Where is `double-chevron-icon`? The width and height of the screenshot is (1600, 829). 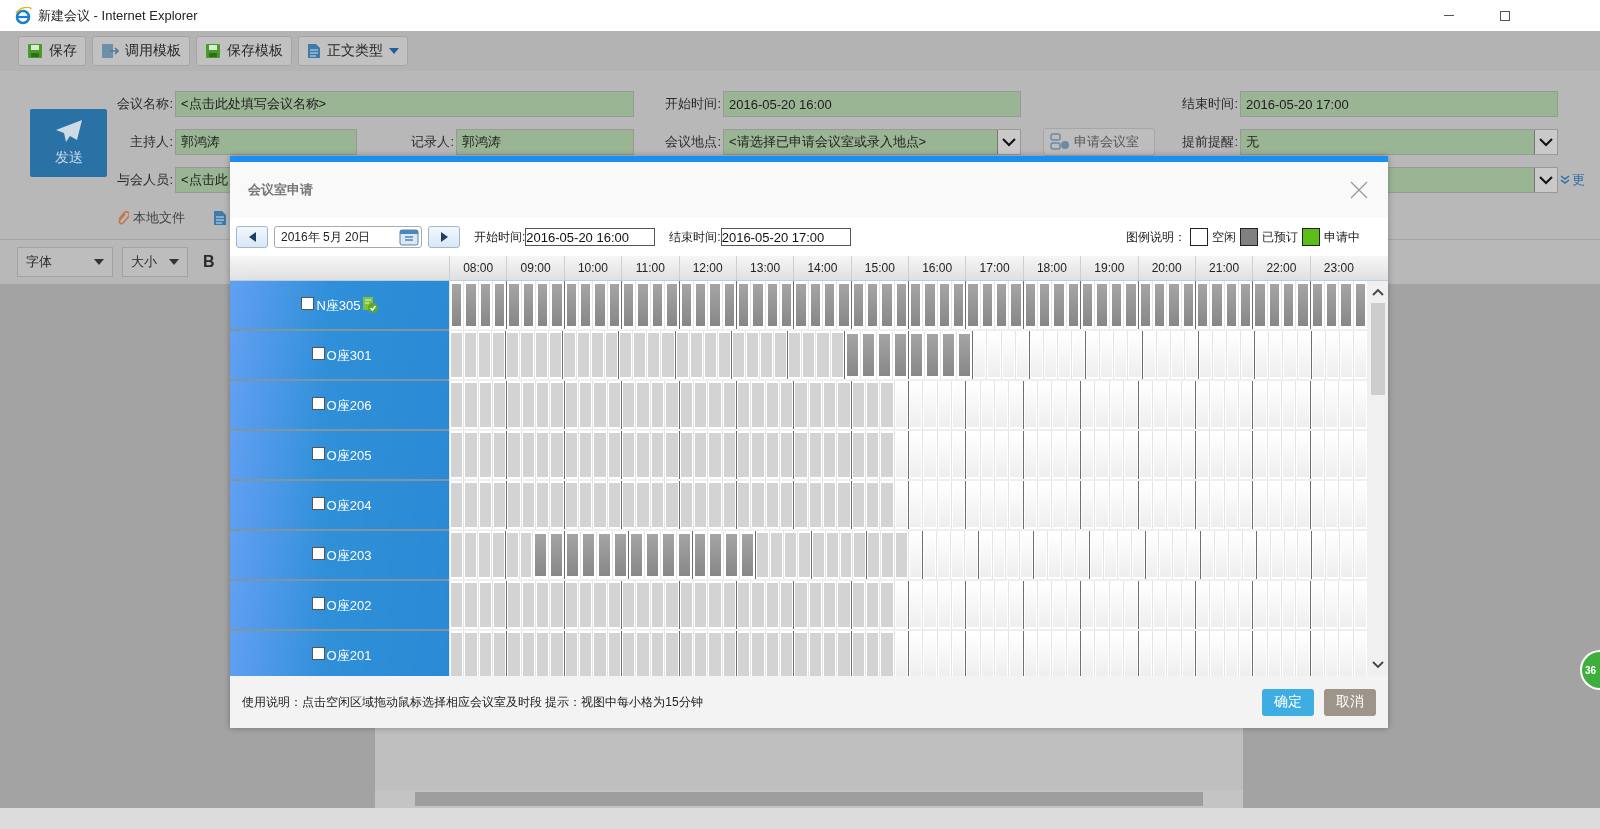 double-chevron-icon is located at coordinates (1565, 180).